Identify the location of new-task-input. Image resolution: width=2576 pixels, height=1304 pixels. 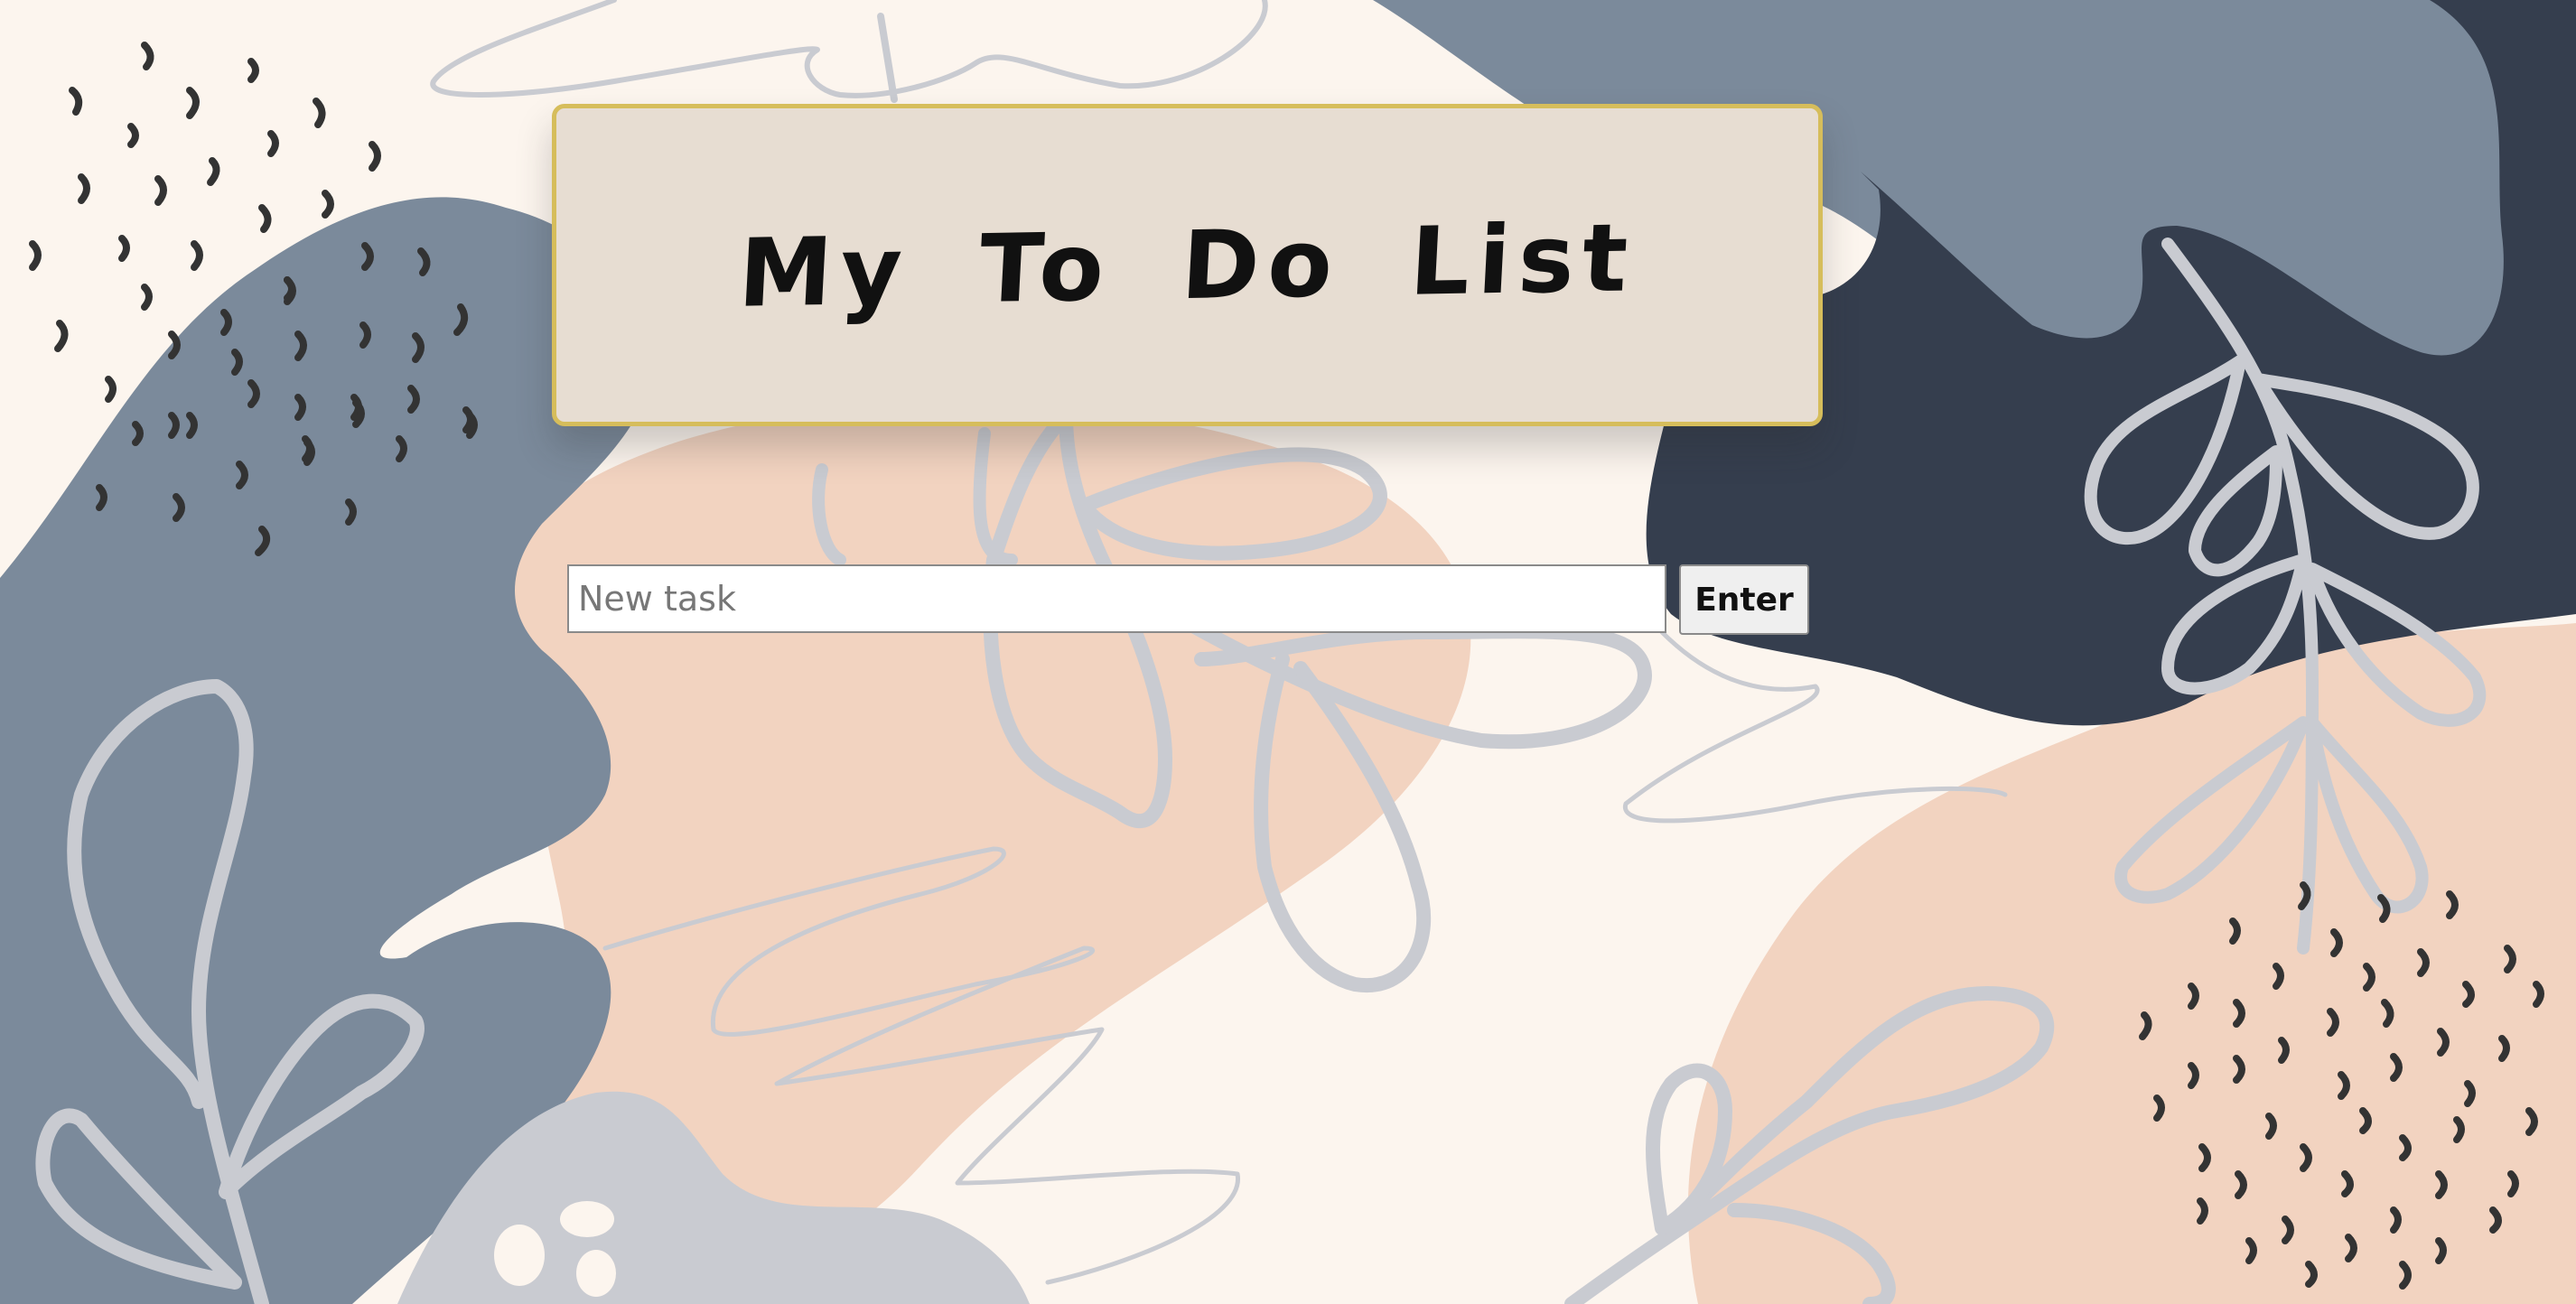
(1116, 599).